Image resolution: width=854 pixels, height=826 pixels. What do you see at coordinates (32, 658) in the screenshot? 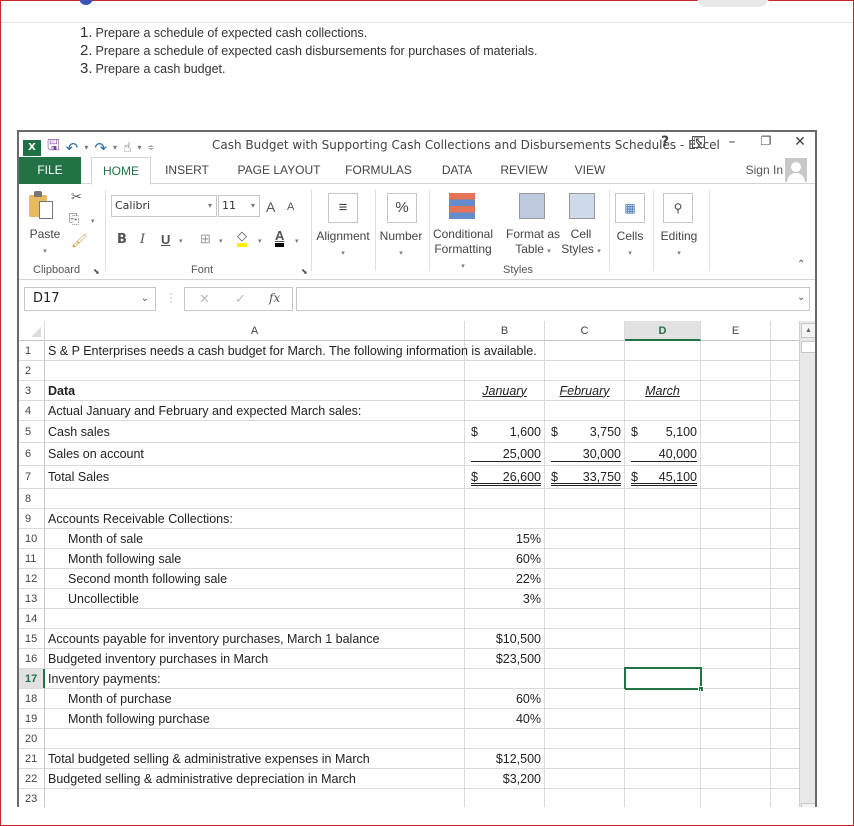
I see `row-header: 16` at bounding box center [32, 658].